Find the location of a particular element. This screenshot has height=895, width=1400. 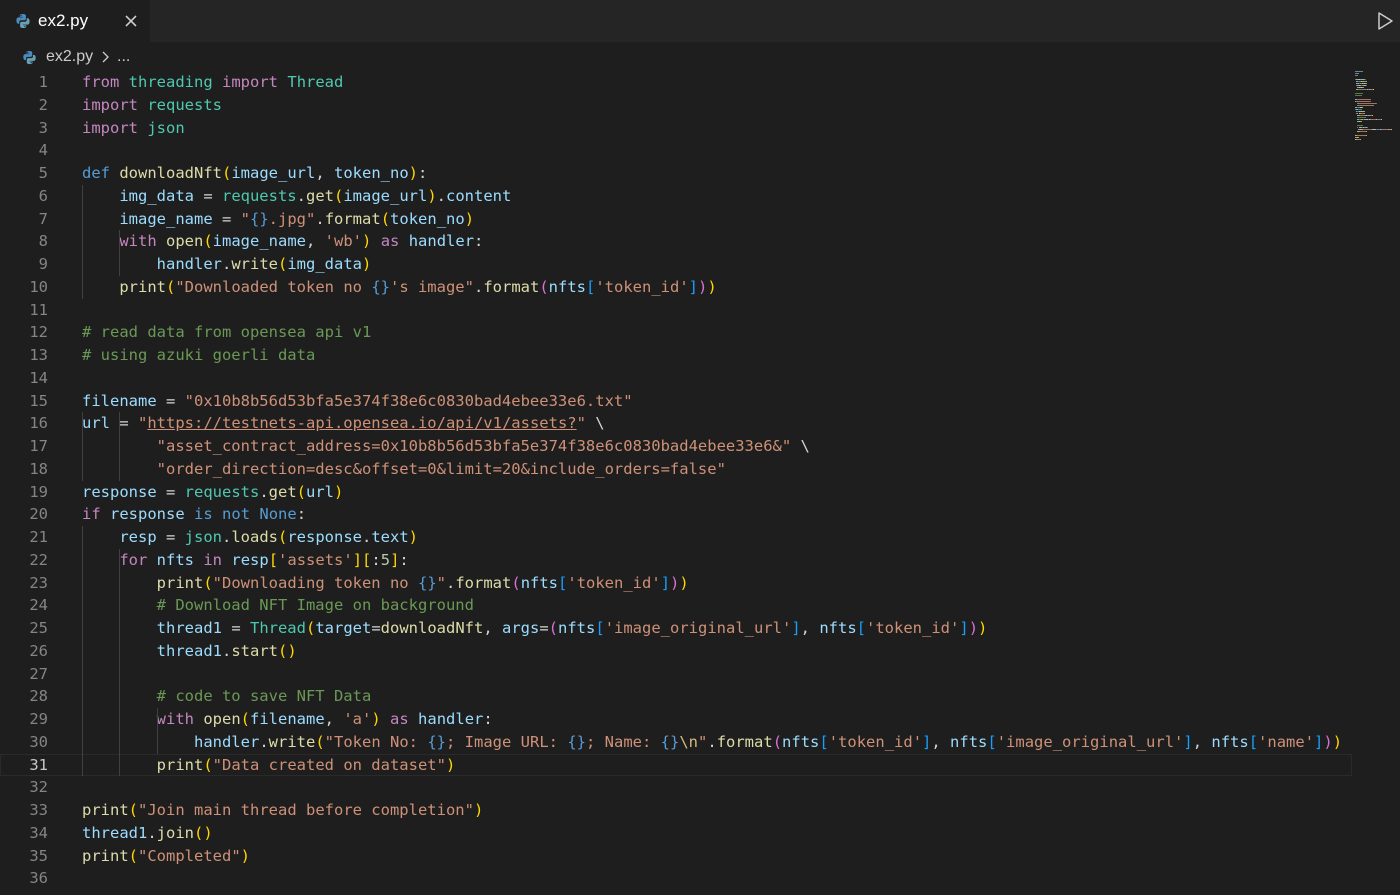

code-token: thread1 is located at coordinates (115, 832).